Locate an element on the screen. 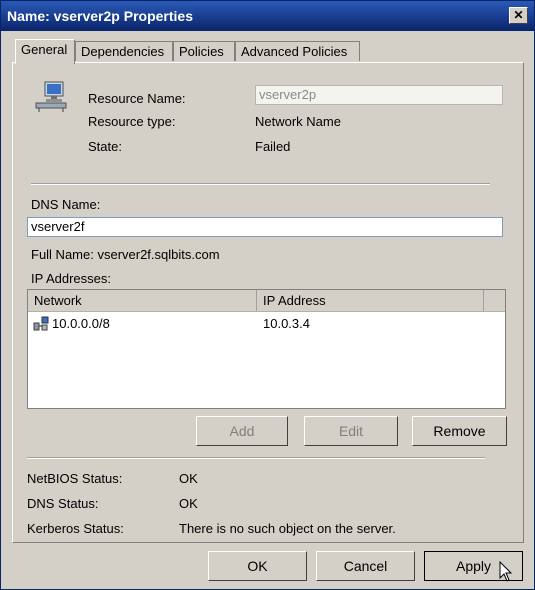 This screenshot has width=535, height=590. dns-status-label: DNS Status: is located at coordinates (63, 503).